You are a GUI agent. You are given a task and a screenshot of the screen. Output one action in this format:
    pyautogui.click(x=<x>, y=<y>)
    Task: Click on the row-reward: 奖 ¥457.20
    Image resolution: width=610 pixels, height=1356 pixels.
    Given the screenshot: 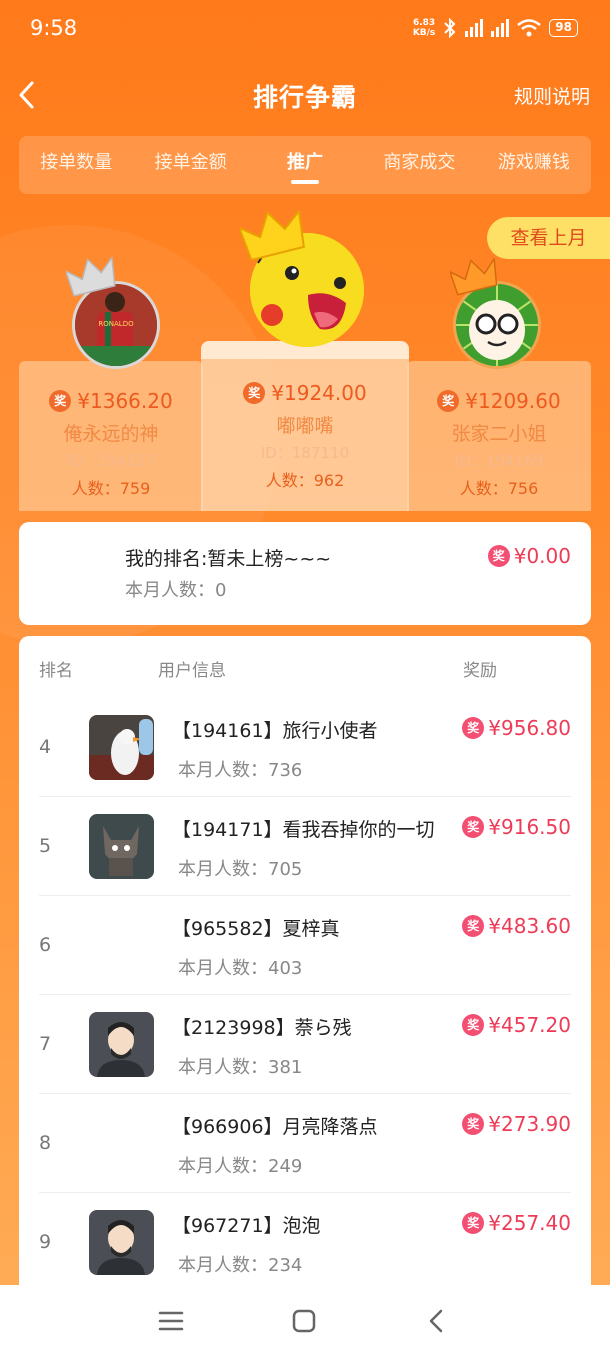 What is the action you would take?
    pyautogui.click(x=516, y=1025)
    